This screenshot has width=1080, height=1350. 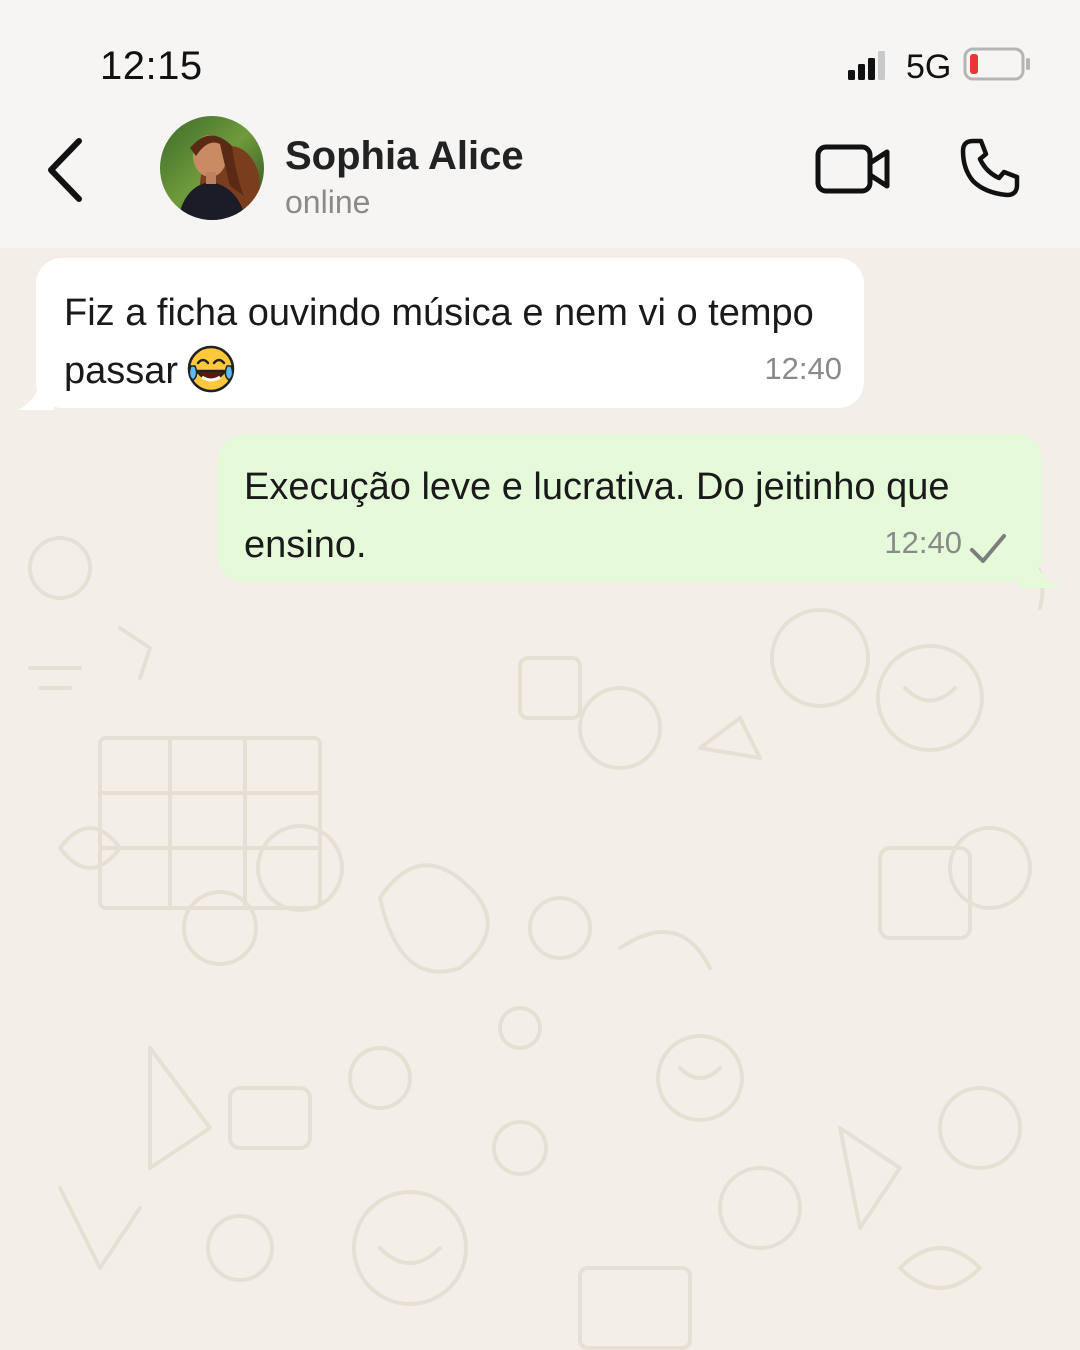 I want to click on voice-call-button, so click(x=990, y=168).